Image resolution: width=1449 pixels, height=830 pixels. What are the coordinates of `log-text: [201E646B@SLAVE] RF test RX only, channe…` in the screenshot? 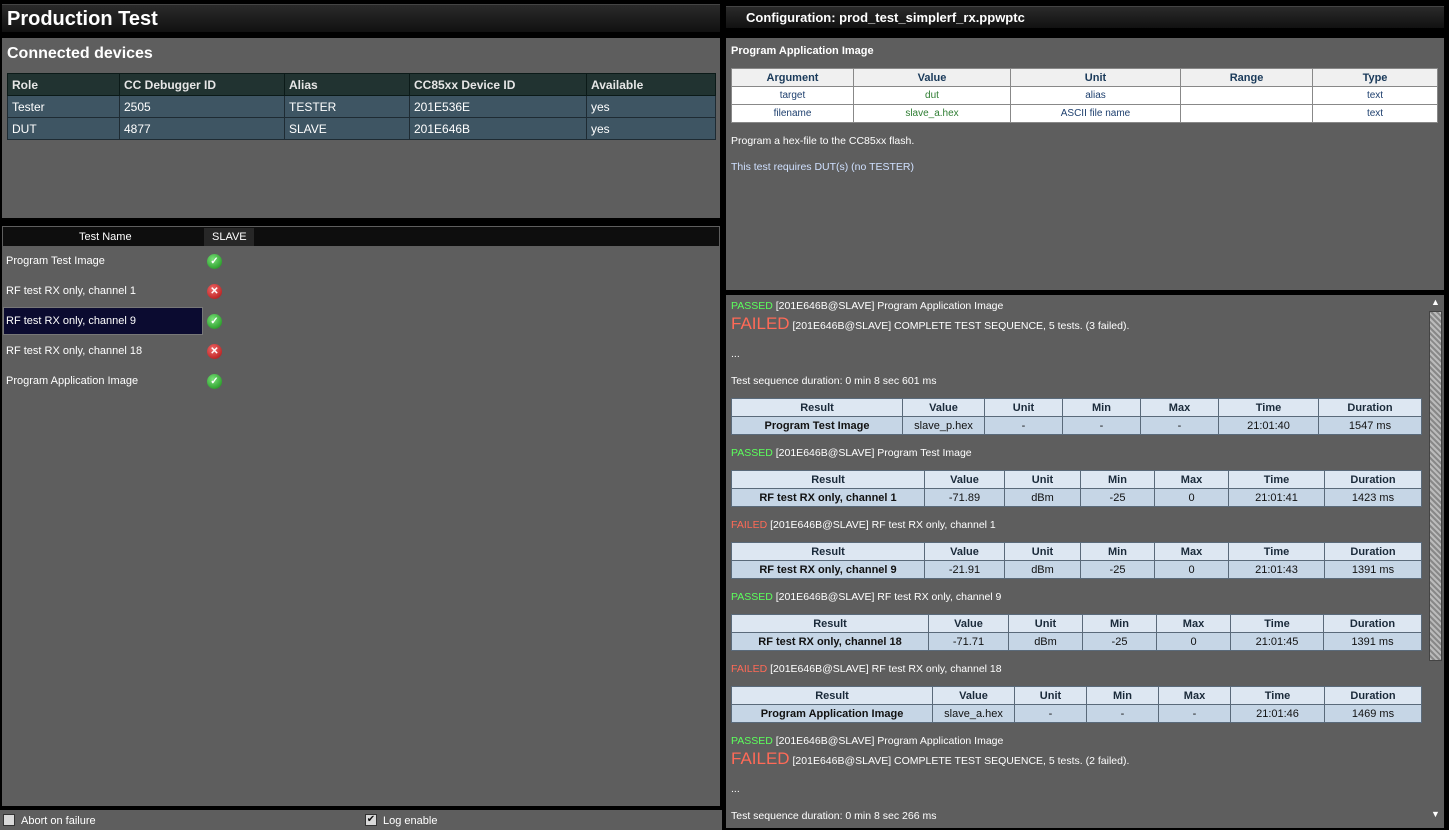 It's located at (888, 597).